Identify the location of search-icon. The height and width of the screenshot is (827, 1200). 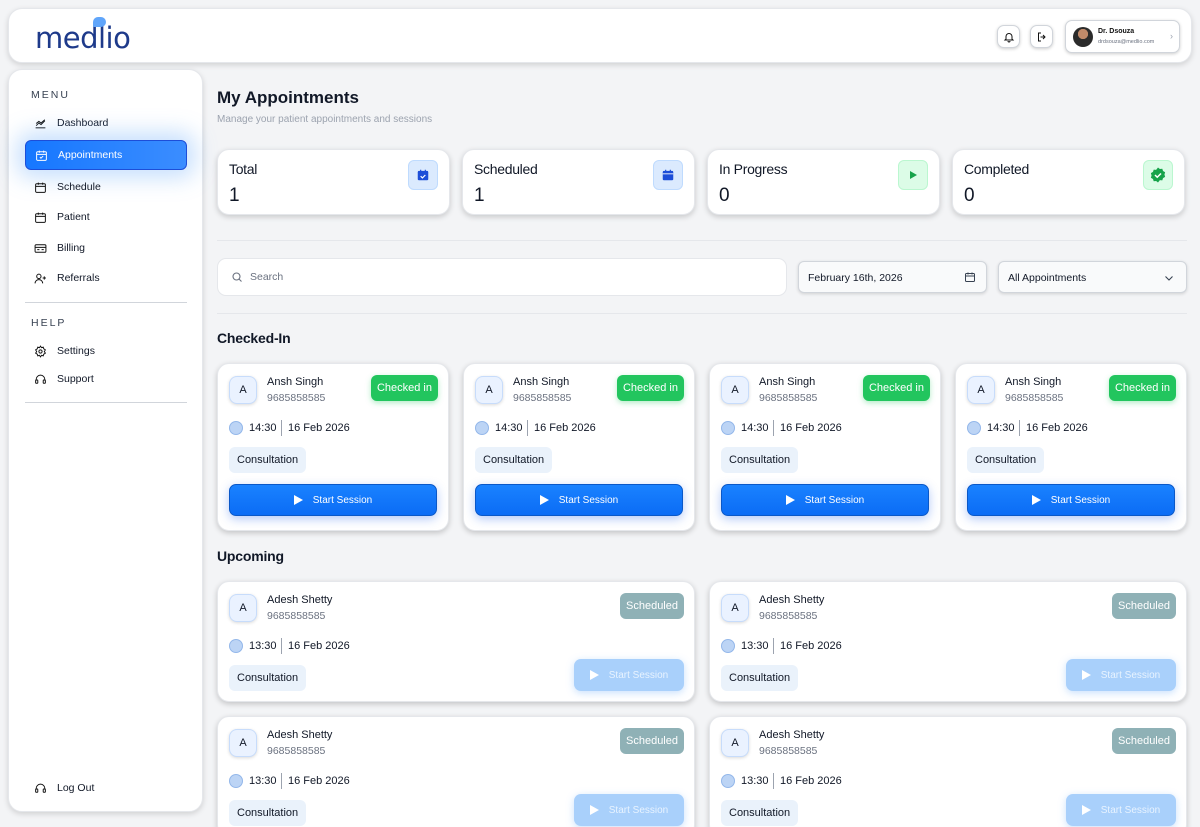
(237, 277).